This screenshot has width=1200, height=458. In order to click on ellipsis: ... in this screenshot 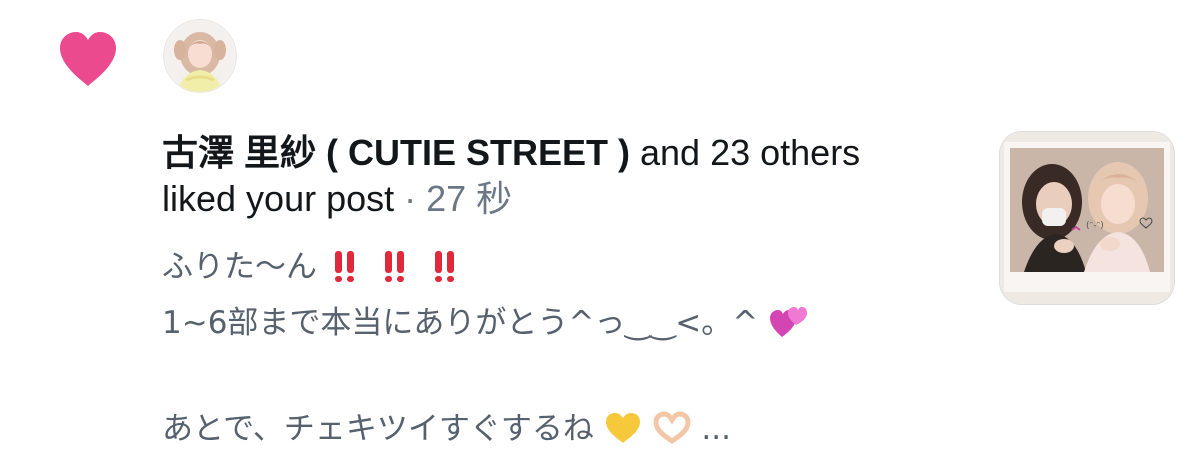, I will do `click(716, 429)`.